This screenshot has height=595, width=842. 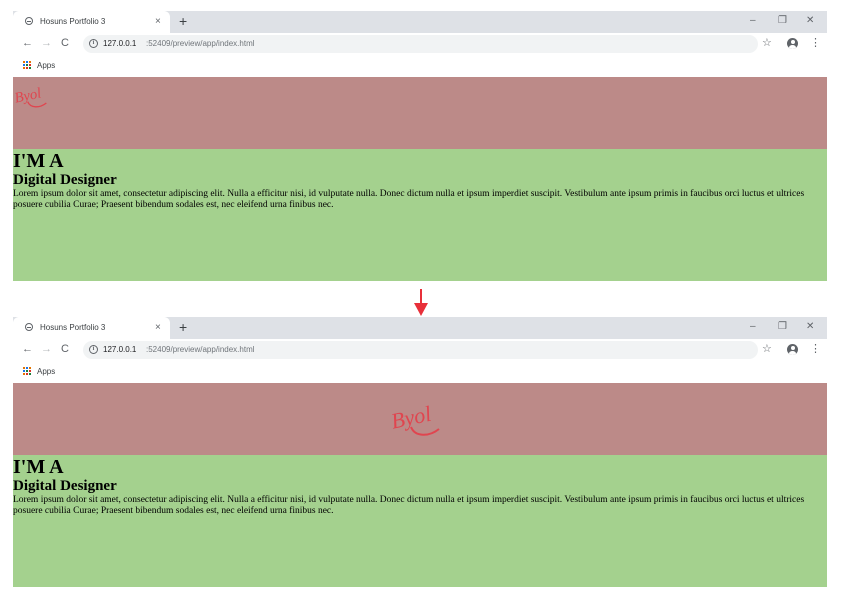 I want to click on transition-arrow-icon, so click(x=421, y=302).